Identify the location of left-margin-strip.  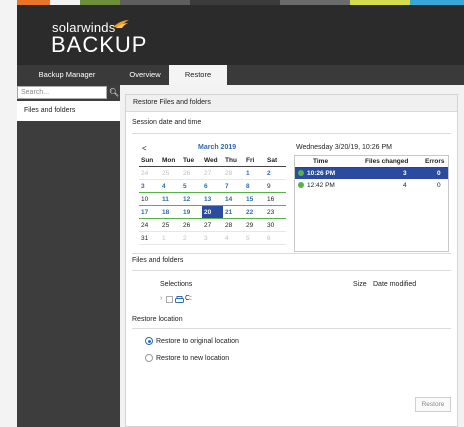
(8, 213).